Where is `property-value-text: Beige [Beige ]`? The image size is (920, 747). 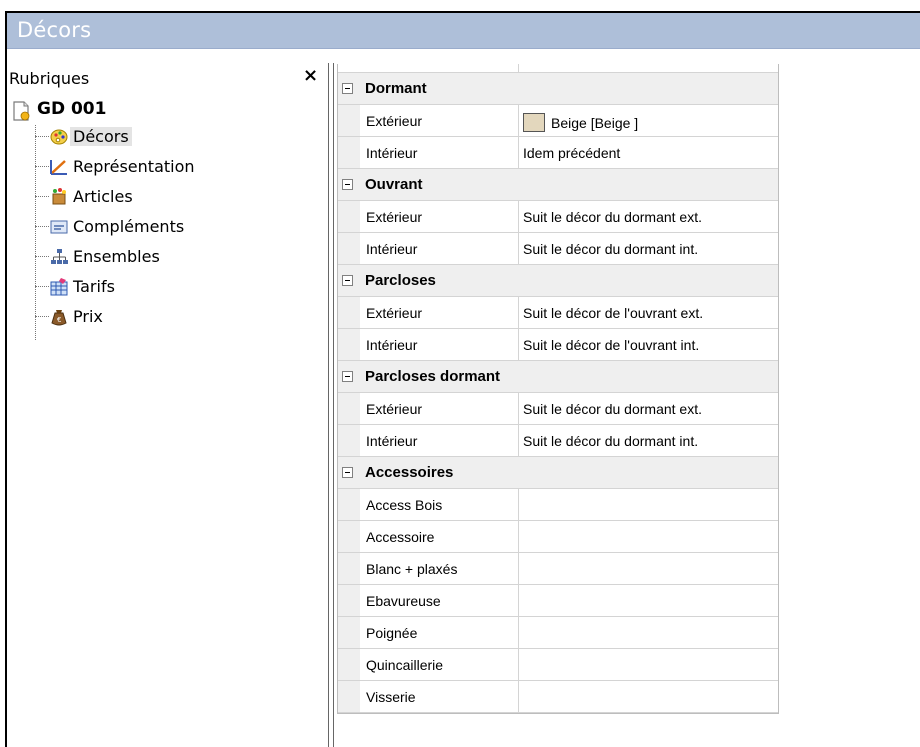 property-value-text: Beige [Beige ] is located at coordinates (595, 123).